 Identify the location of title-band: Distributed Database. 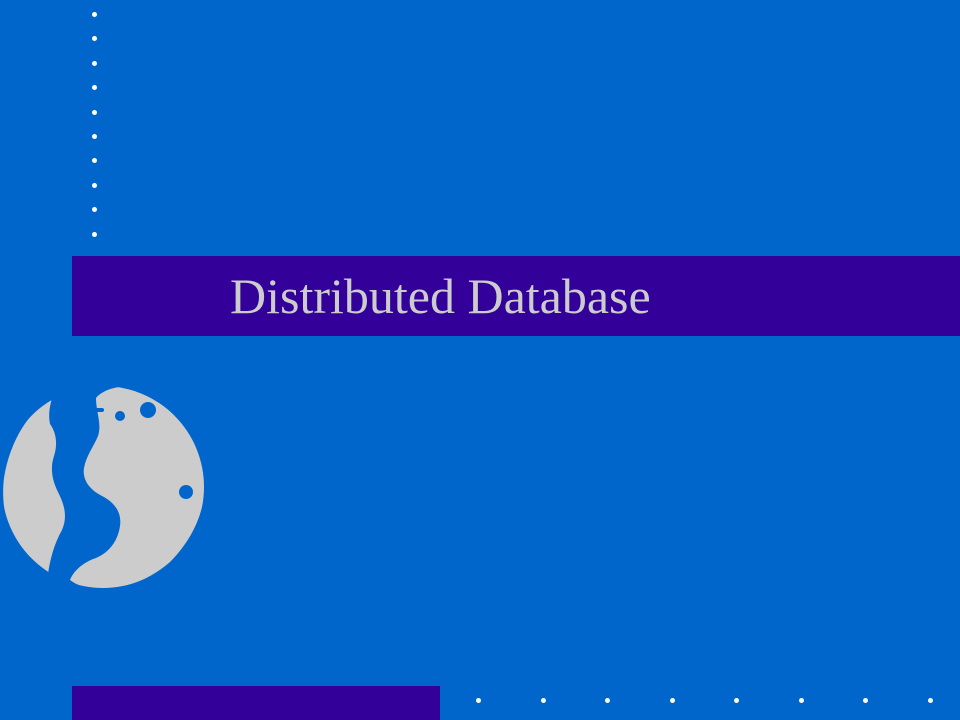
(516, 296).